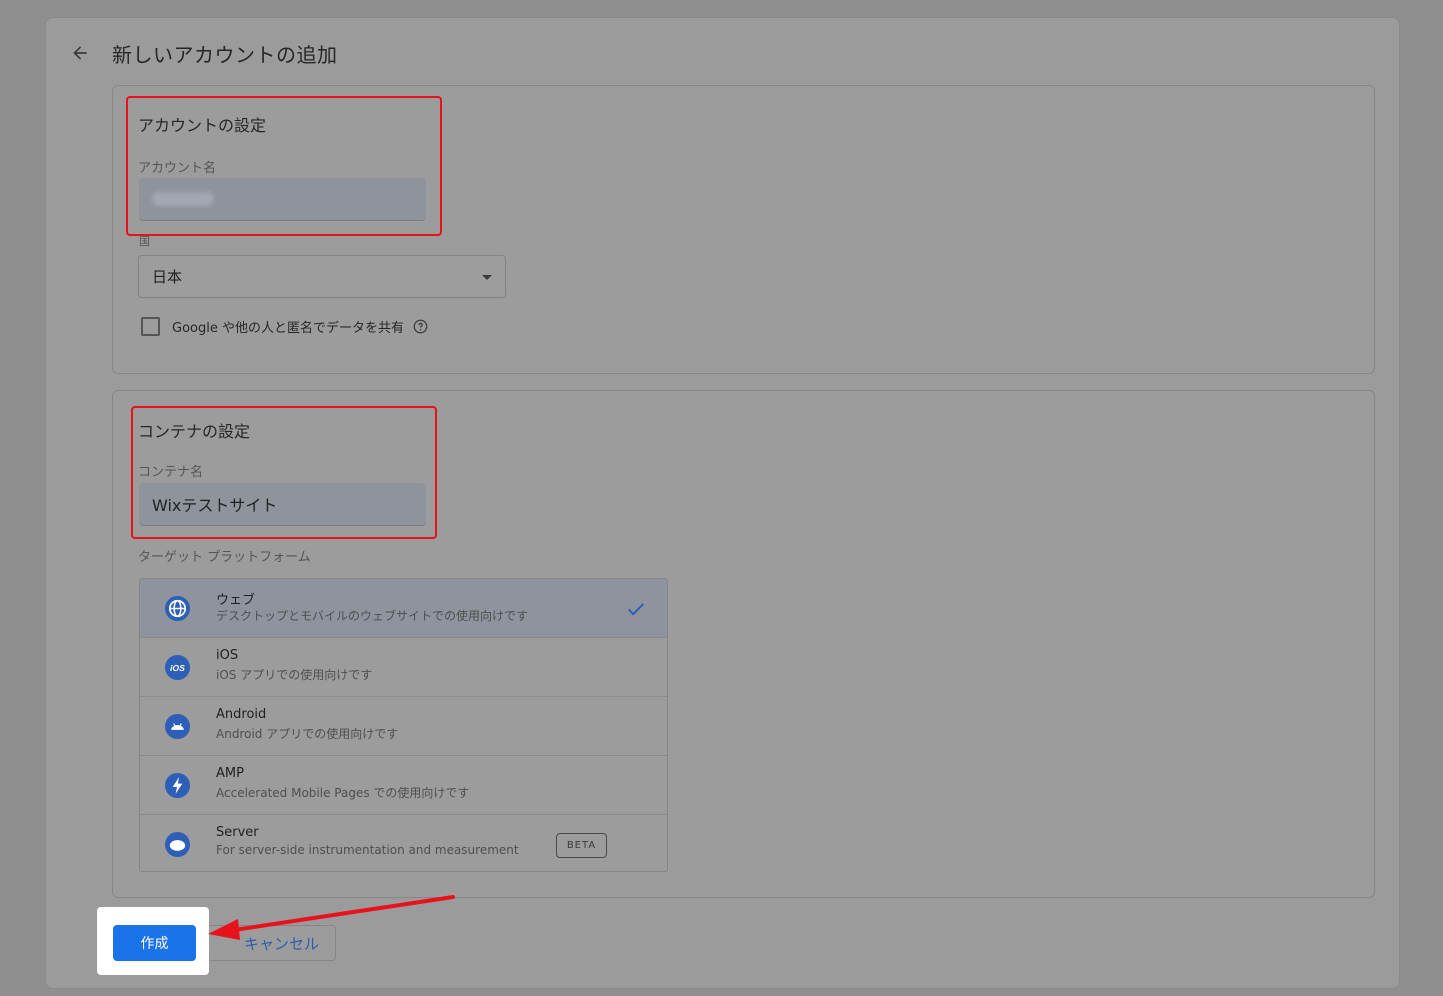 The width and height of the screenshot is (1443, 996). Describe the element at coordinates (403, 667) in the screenshot. I see `platform-item-ios: iOS iOS iOS アプリでの使用向けです` at that location.